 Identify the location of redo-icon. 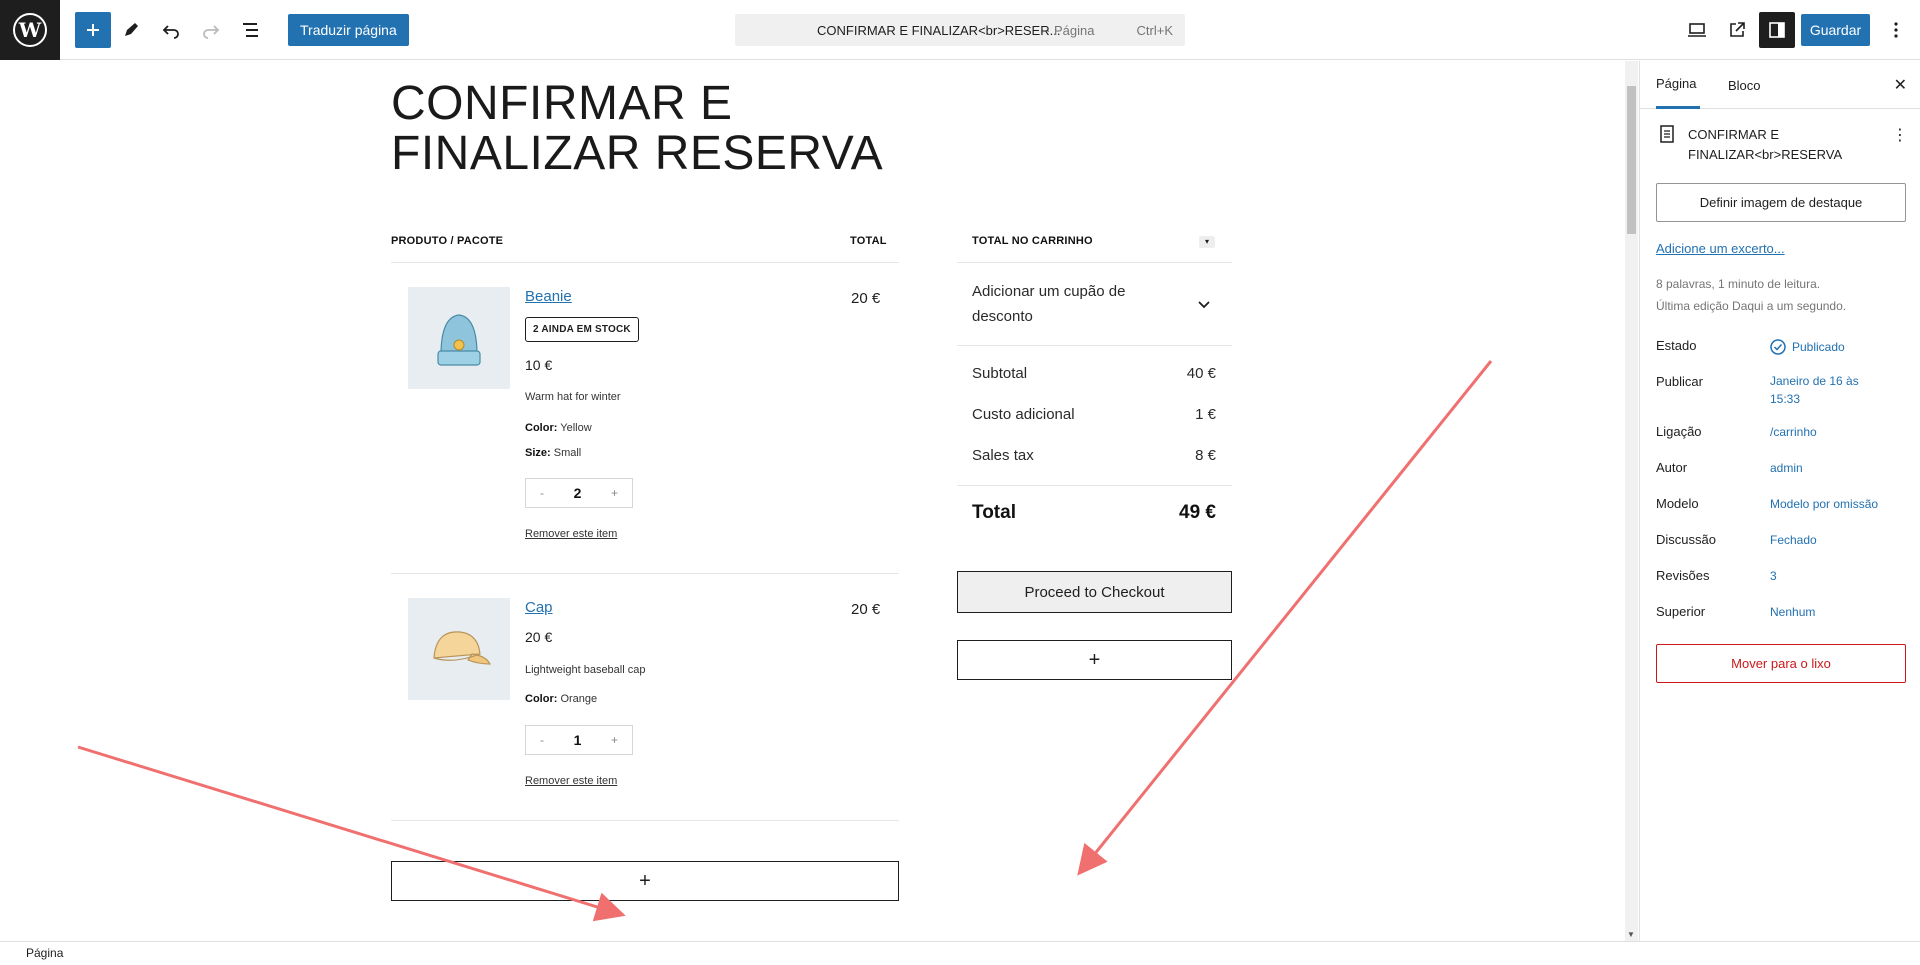
(211, 30).